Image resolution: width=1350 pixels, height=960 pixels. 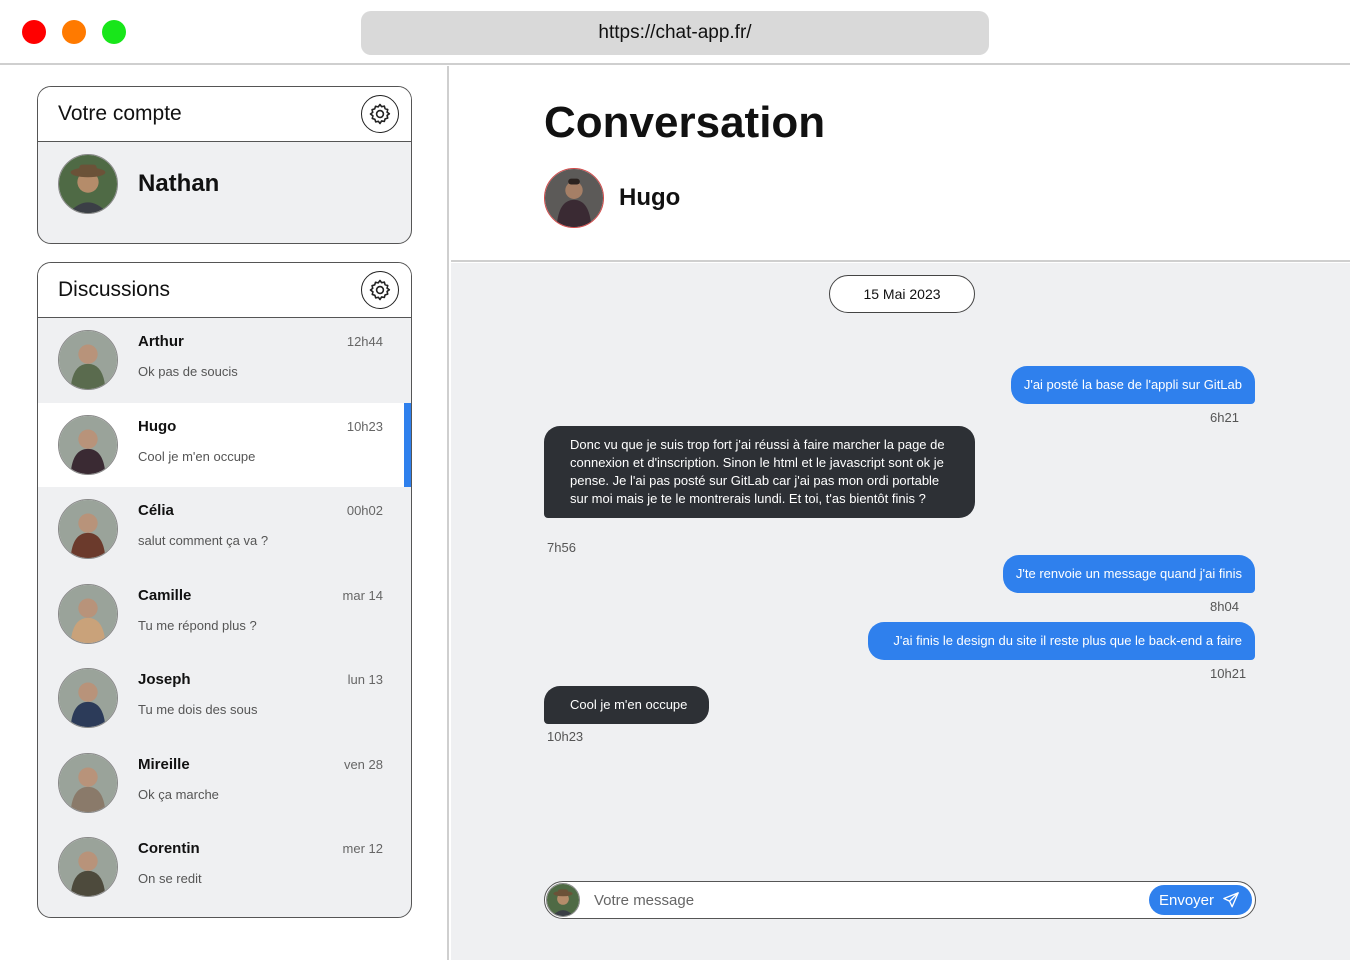 I want to click on url-text: https://chat-app.fr/, so click(x=675, y=32).